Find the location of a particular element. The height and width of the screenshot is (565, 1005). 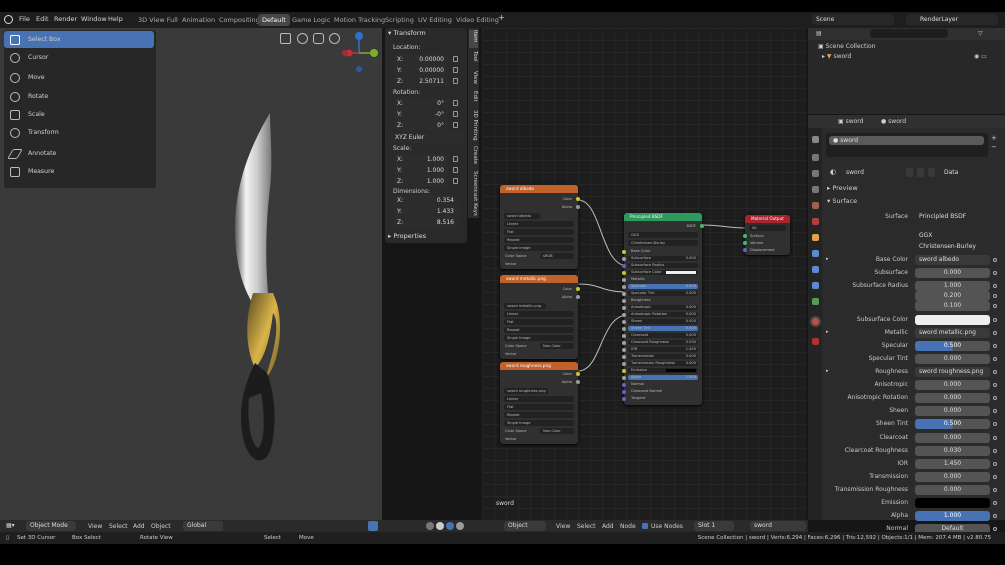

tab-uv-editing: UV Editing is located at coordinates (435, 20).